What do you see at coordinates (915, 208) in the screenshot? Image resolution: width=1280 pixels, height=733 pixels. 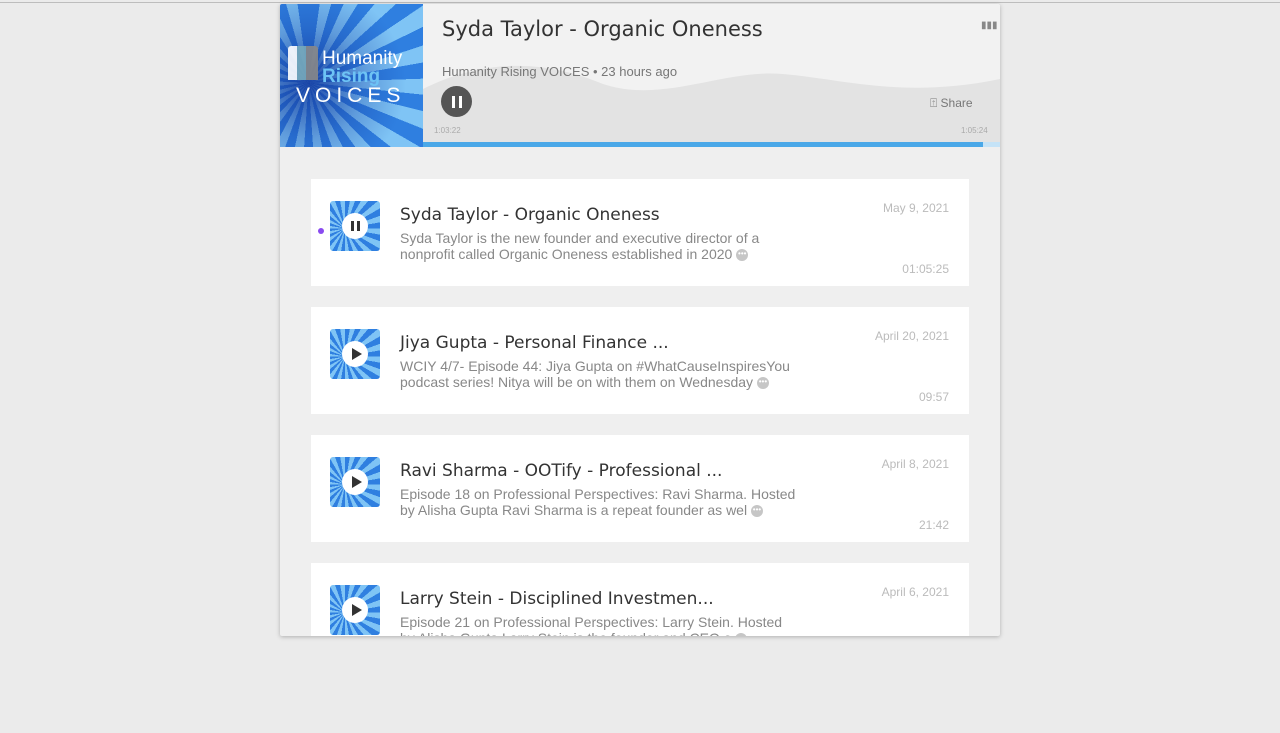 I see `episode-date: May 9, 2021` at bounding box center [915, 208].